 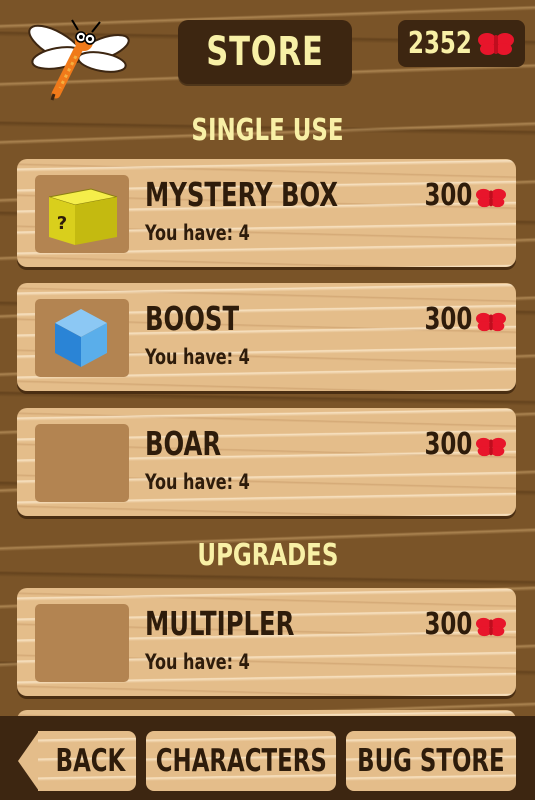 I want to click on mystery-box-icon: ?, so click(x=83, y=216).